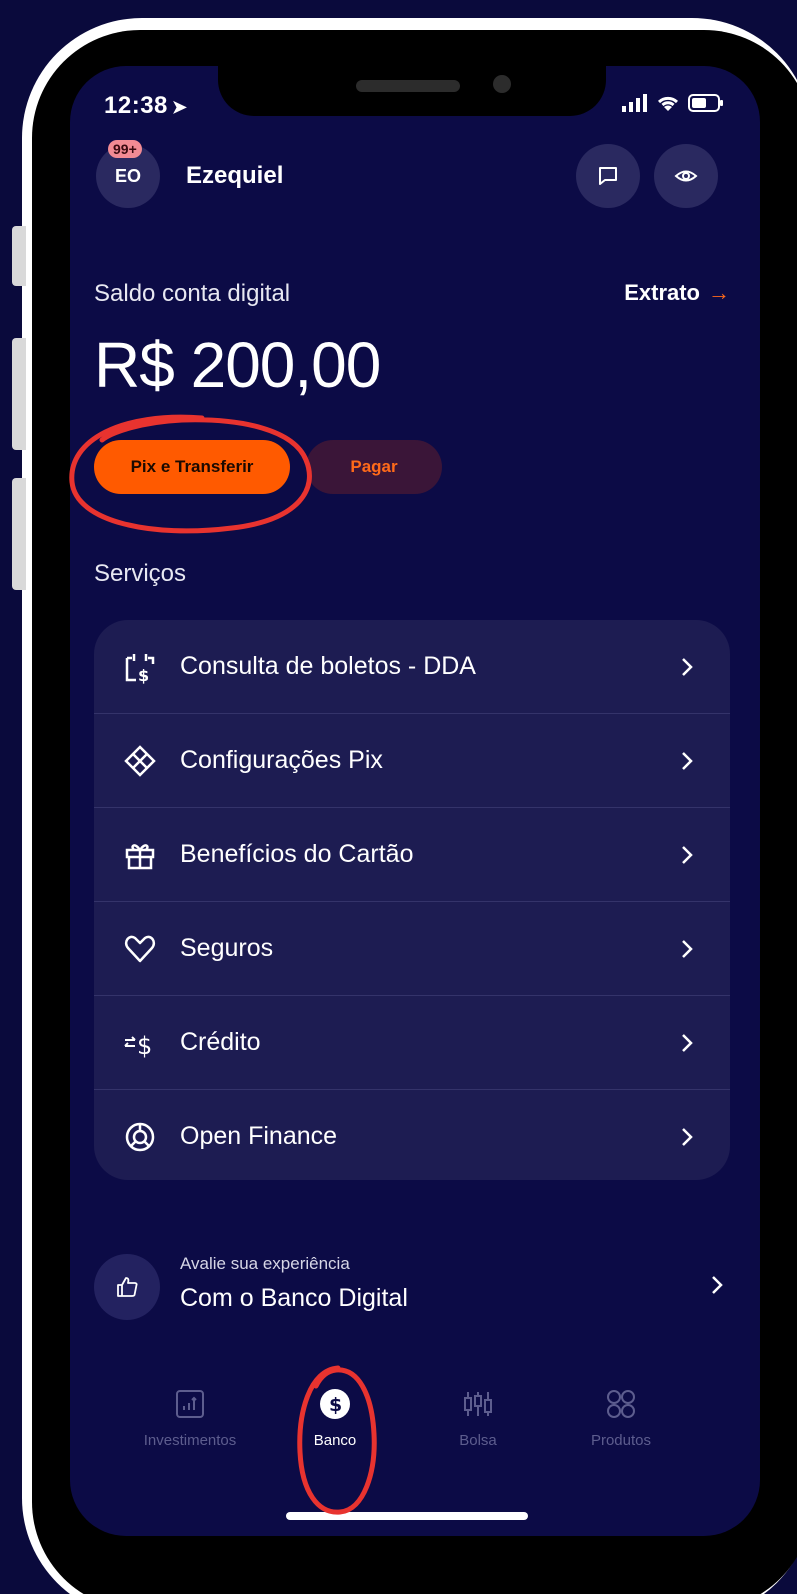 Image resolution: width=797 pixels, height=1594 pixels. I want to click on credit-exchange-icon: $, so click(140, 1043).